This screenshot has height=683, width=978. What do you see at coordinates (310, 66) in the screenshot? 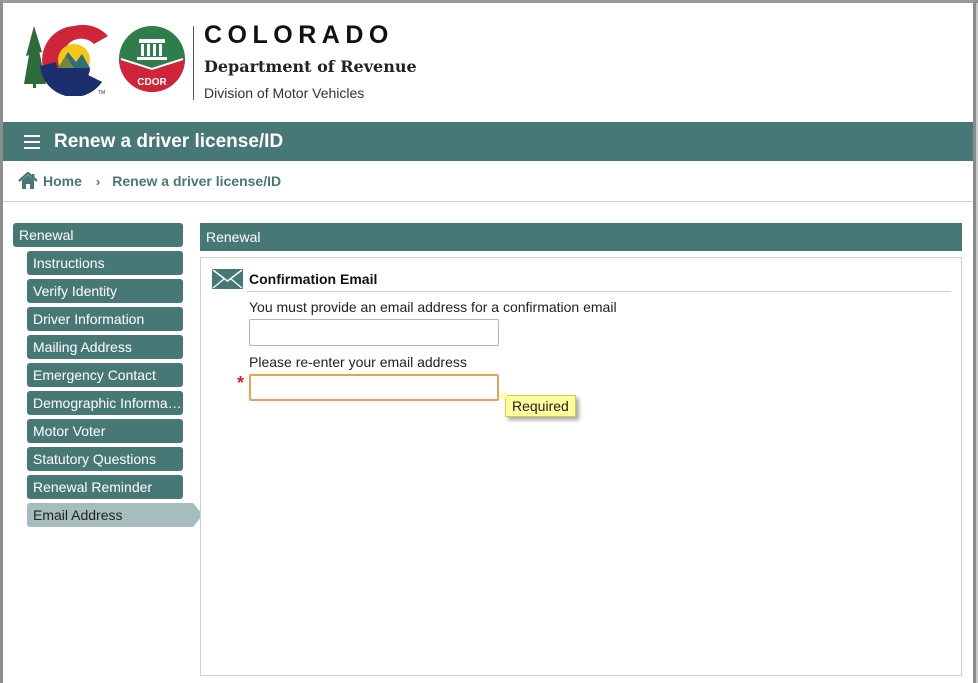
I see `department-name: Department of Revenue` at bounding box center [310, 66].